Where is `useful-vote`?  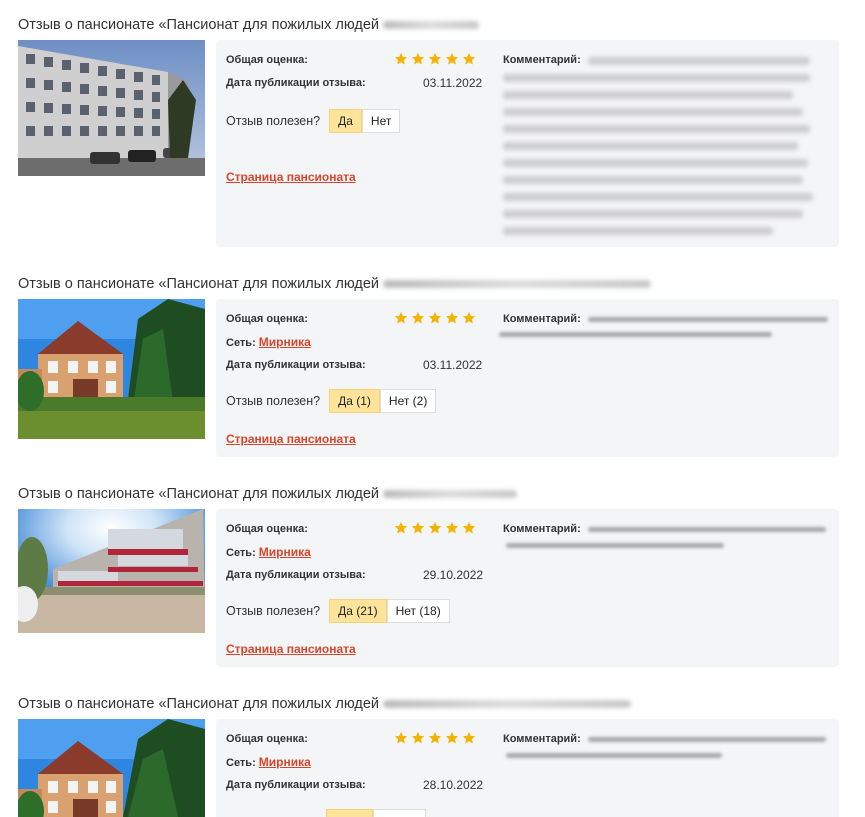 useful-vote is located at coordinates (376, 813).